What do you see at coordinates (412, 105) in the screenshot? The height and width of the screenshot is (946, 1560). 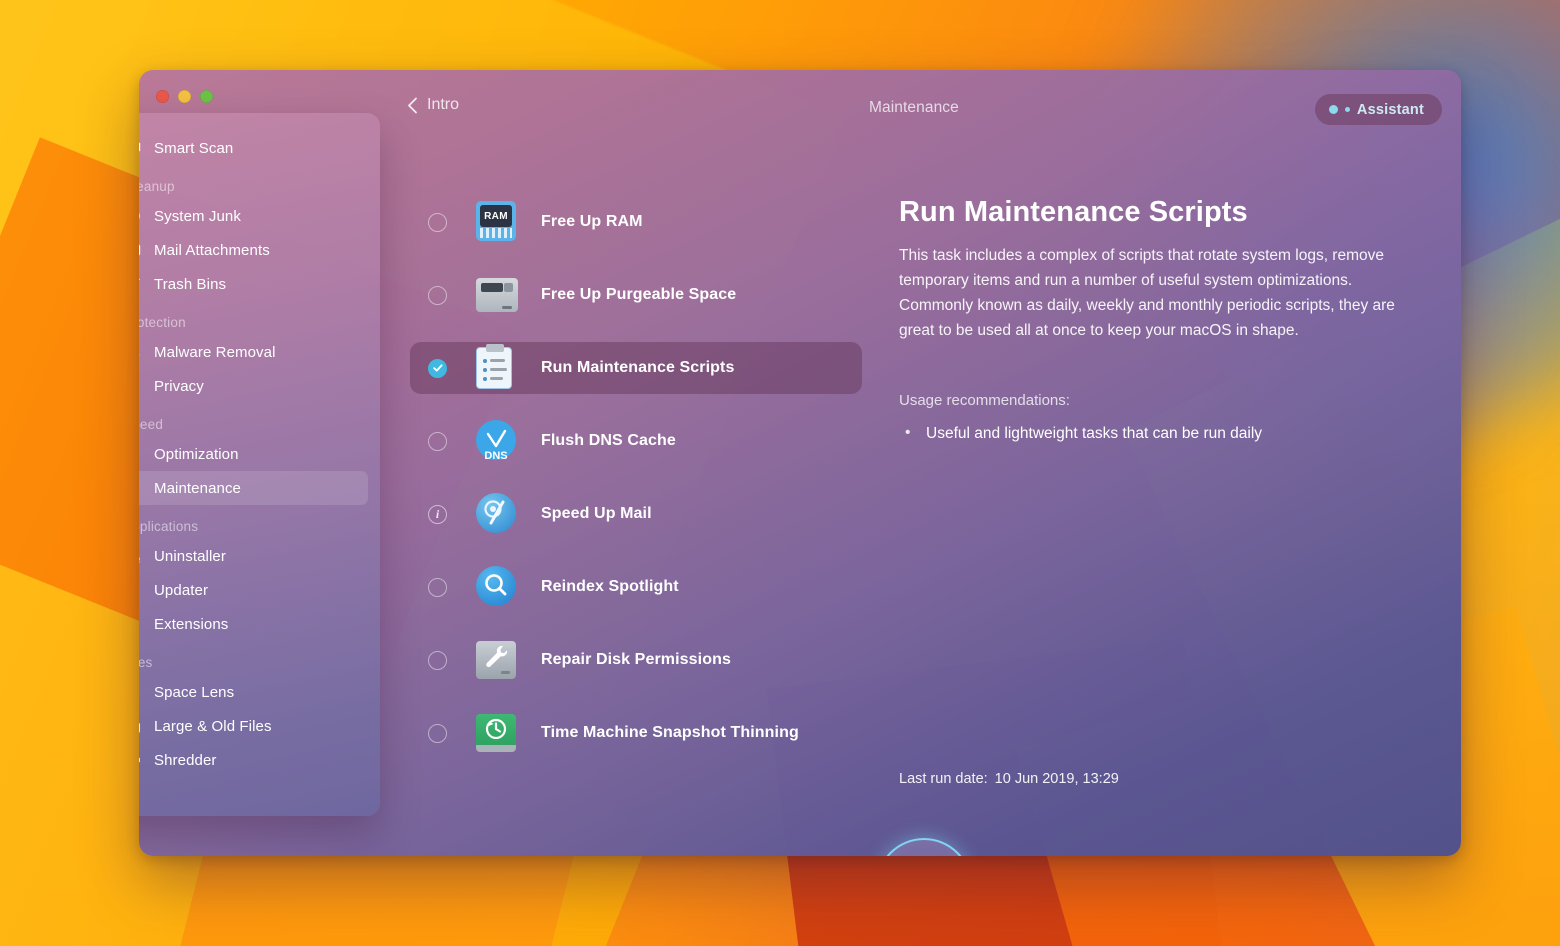 I see `chevron-left-icon` at bounding box center [412, 105].